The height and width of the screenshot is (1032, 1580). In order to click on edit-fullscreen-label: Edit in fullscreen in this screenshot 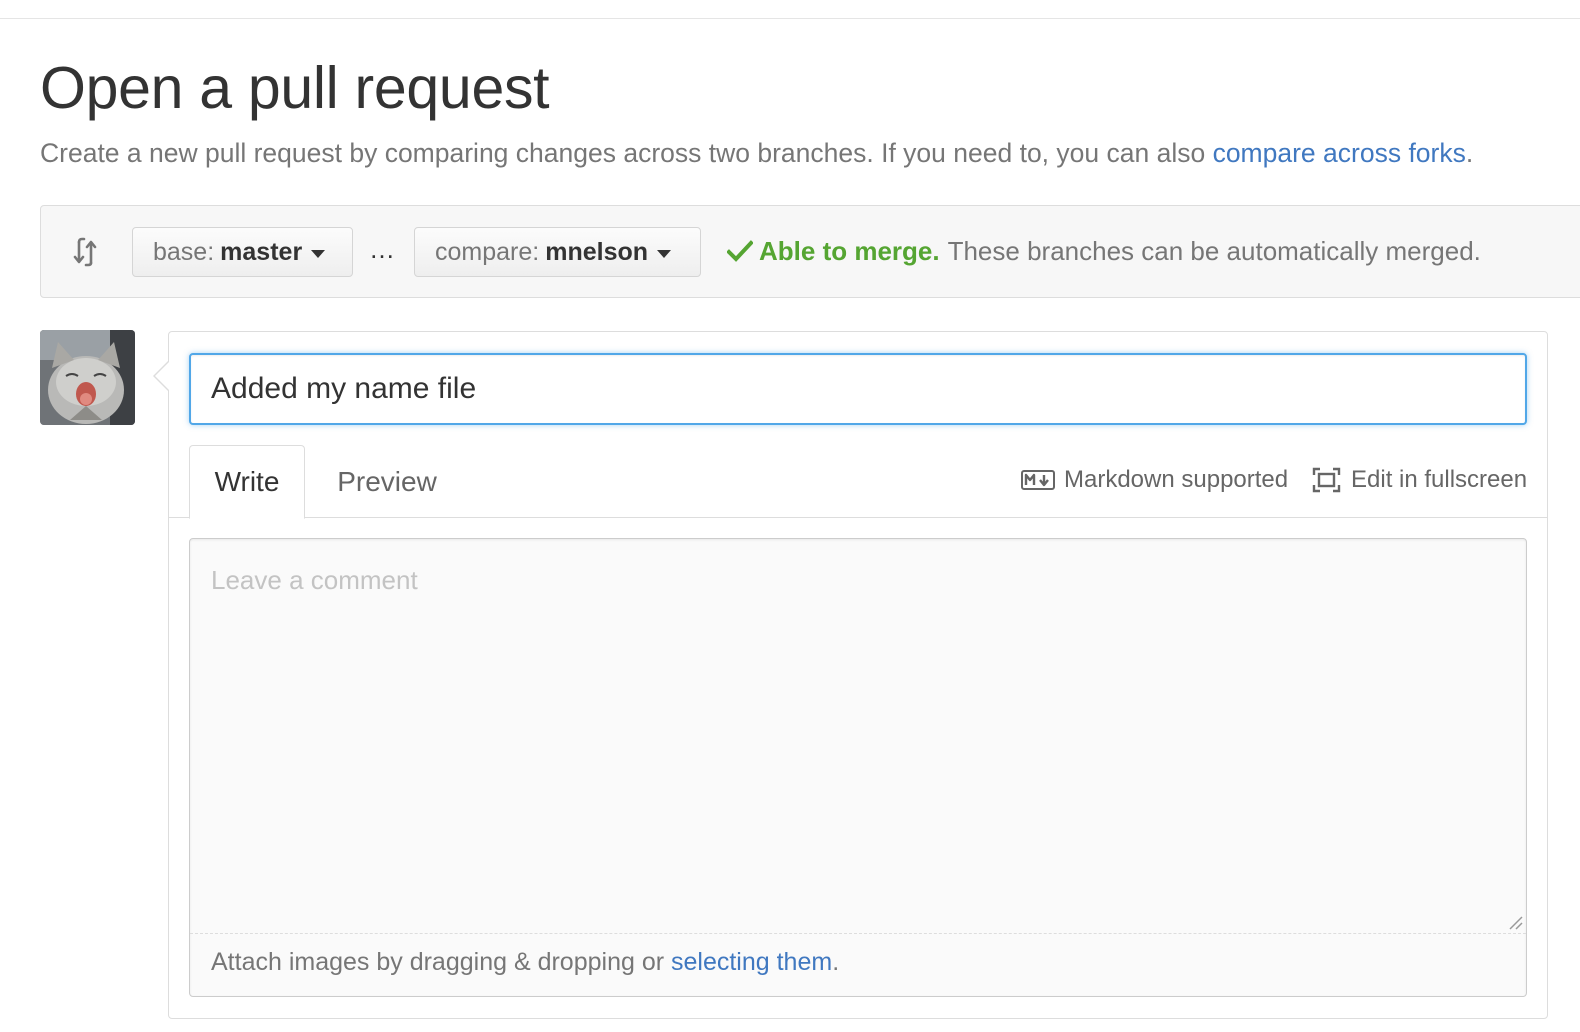, I will do `click(1439, 479)`.